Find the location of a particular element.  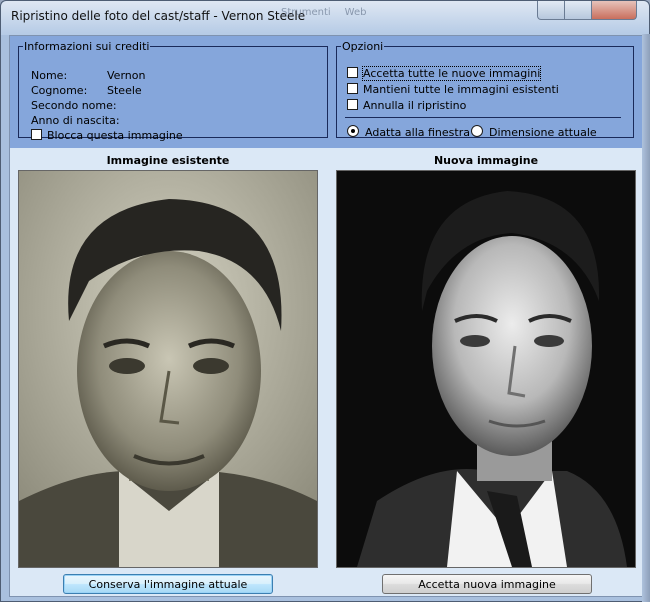

minimize-button is located at coordinates (551, 10).